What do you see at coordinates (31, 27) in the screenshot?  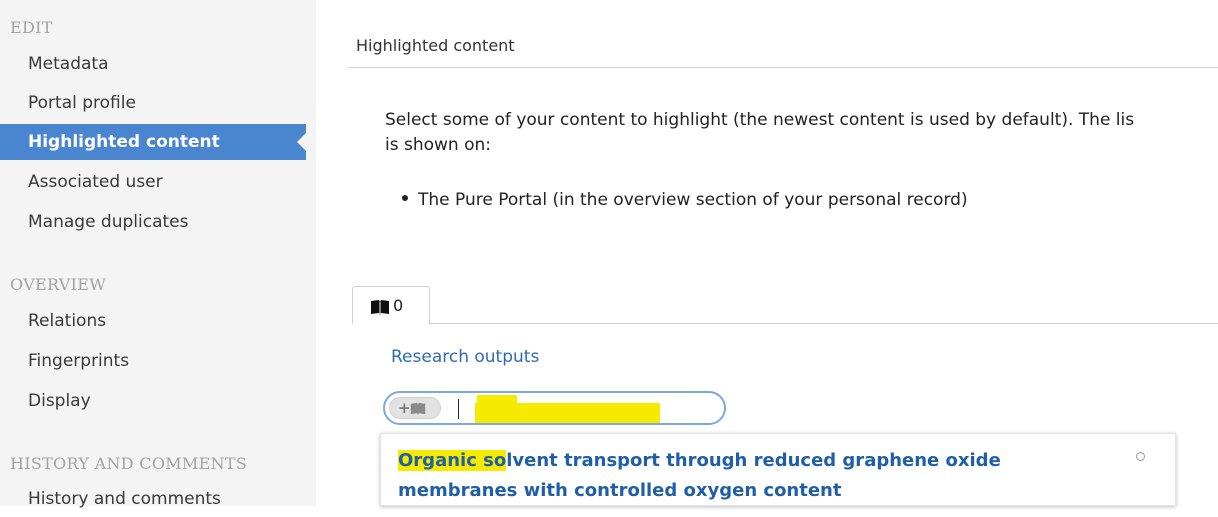 I see `section-title-edit: EDIT` at bounding box center [31, 27].